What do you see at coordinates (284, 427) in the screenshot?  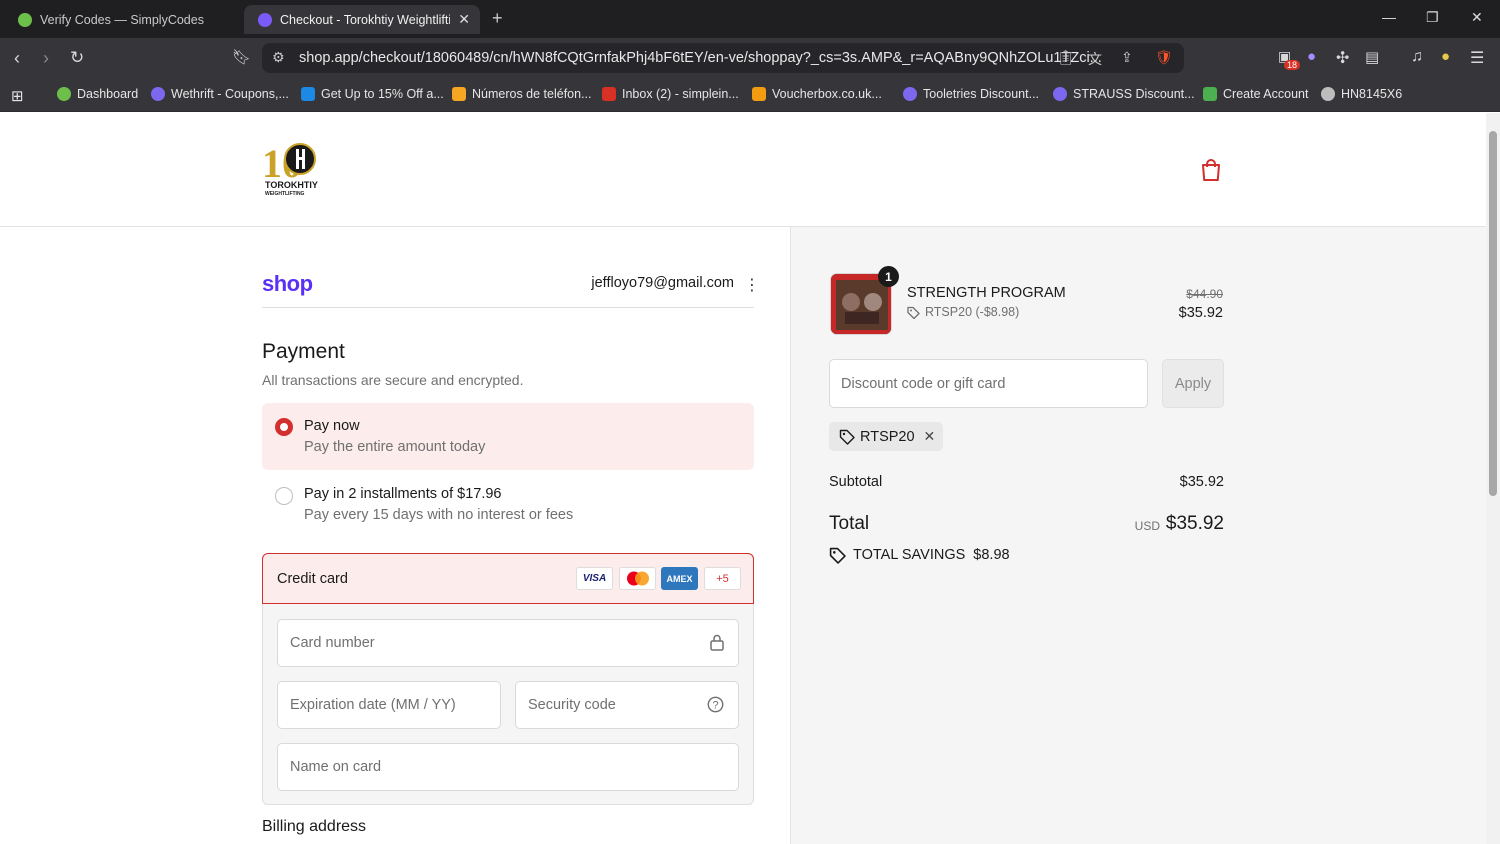 I see `pay-now-radio` at bounding box center [284, 427].